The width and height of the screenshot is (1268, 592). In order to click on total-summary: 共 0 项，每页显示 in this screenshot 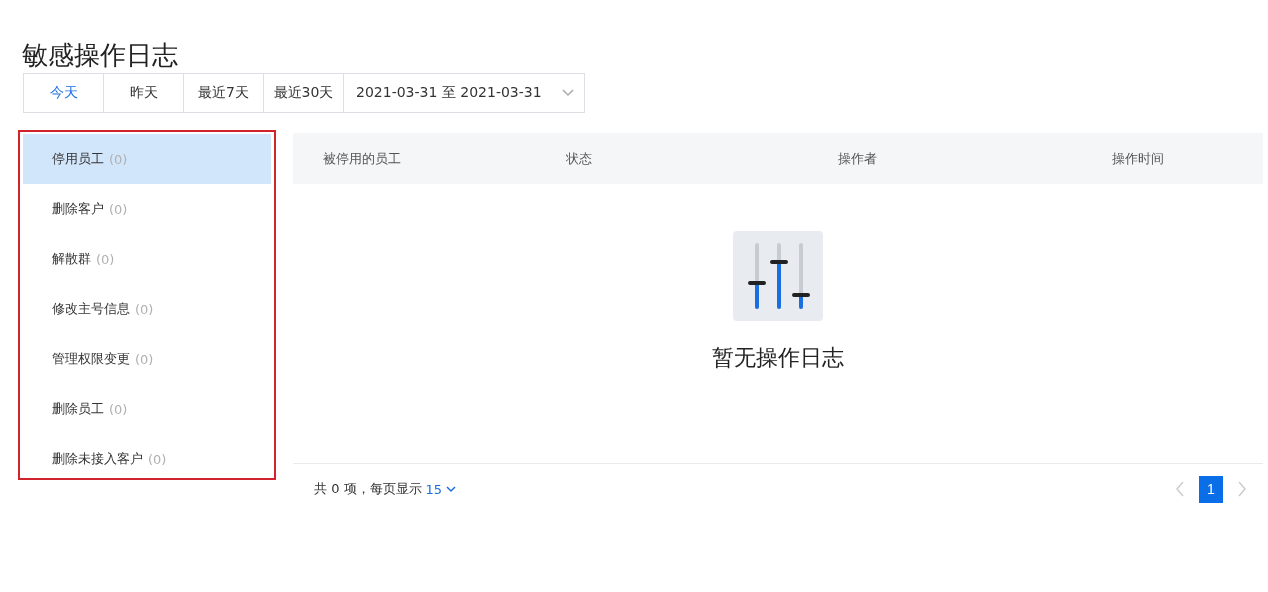, I will do `click(368, 489)`.